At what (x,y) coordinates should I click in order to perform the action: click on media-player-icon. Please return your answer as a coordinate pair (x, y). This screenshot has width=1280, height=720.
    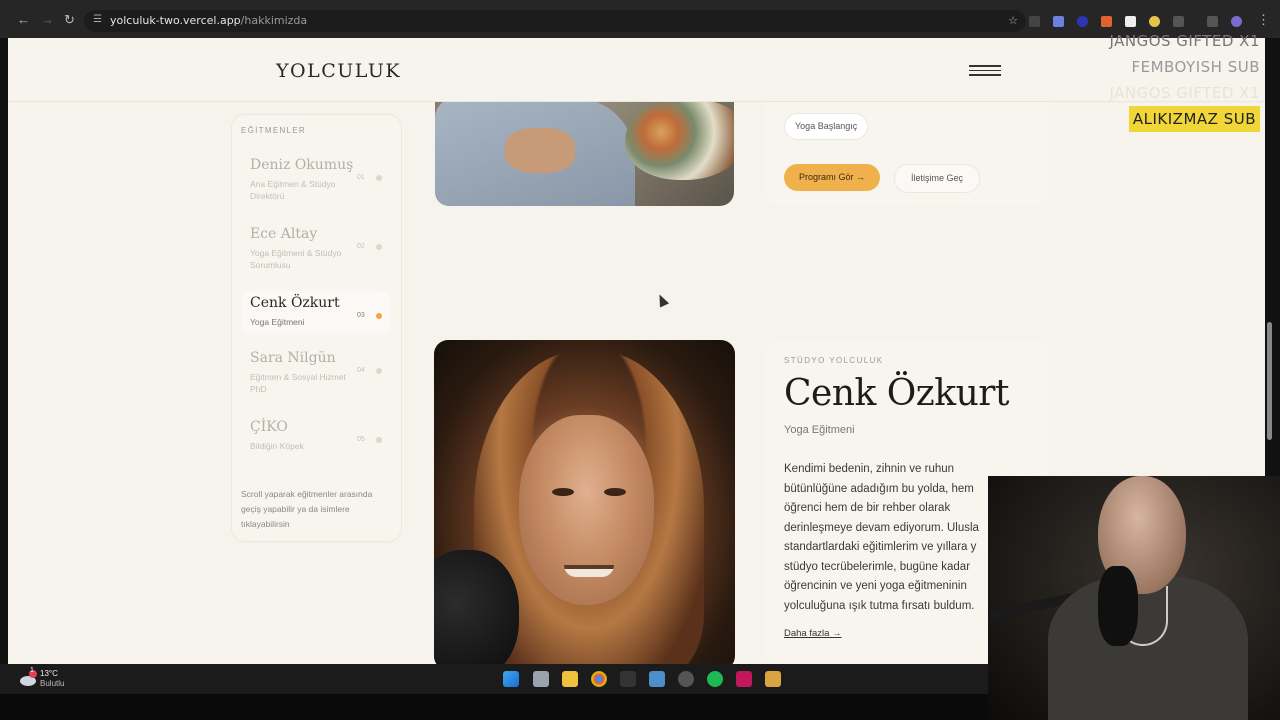
    Looking at the image, I should click on (744, 679).